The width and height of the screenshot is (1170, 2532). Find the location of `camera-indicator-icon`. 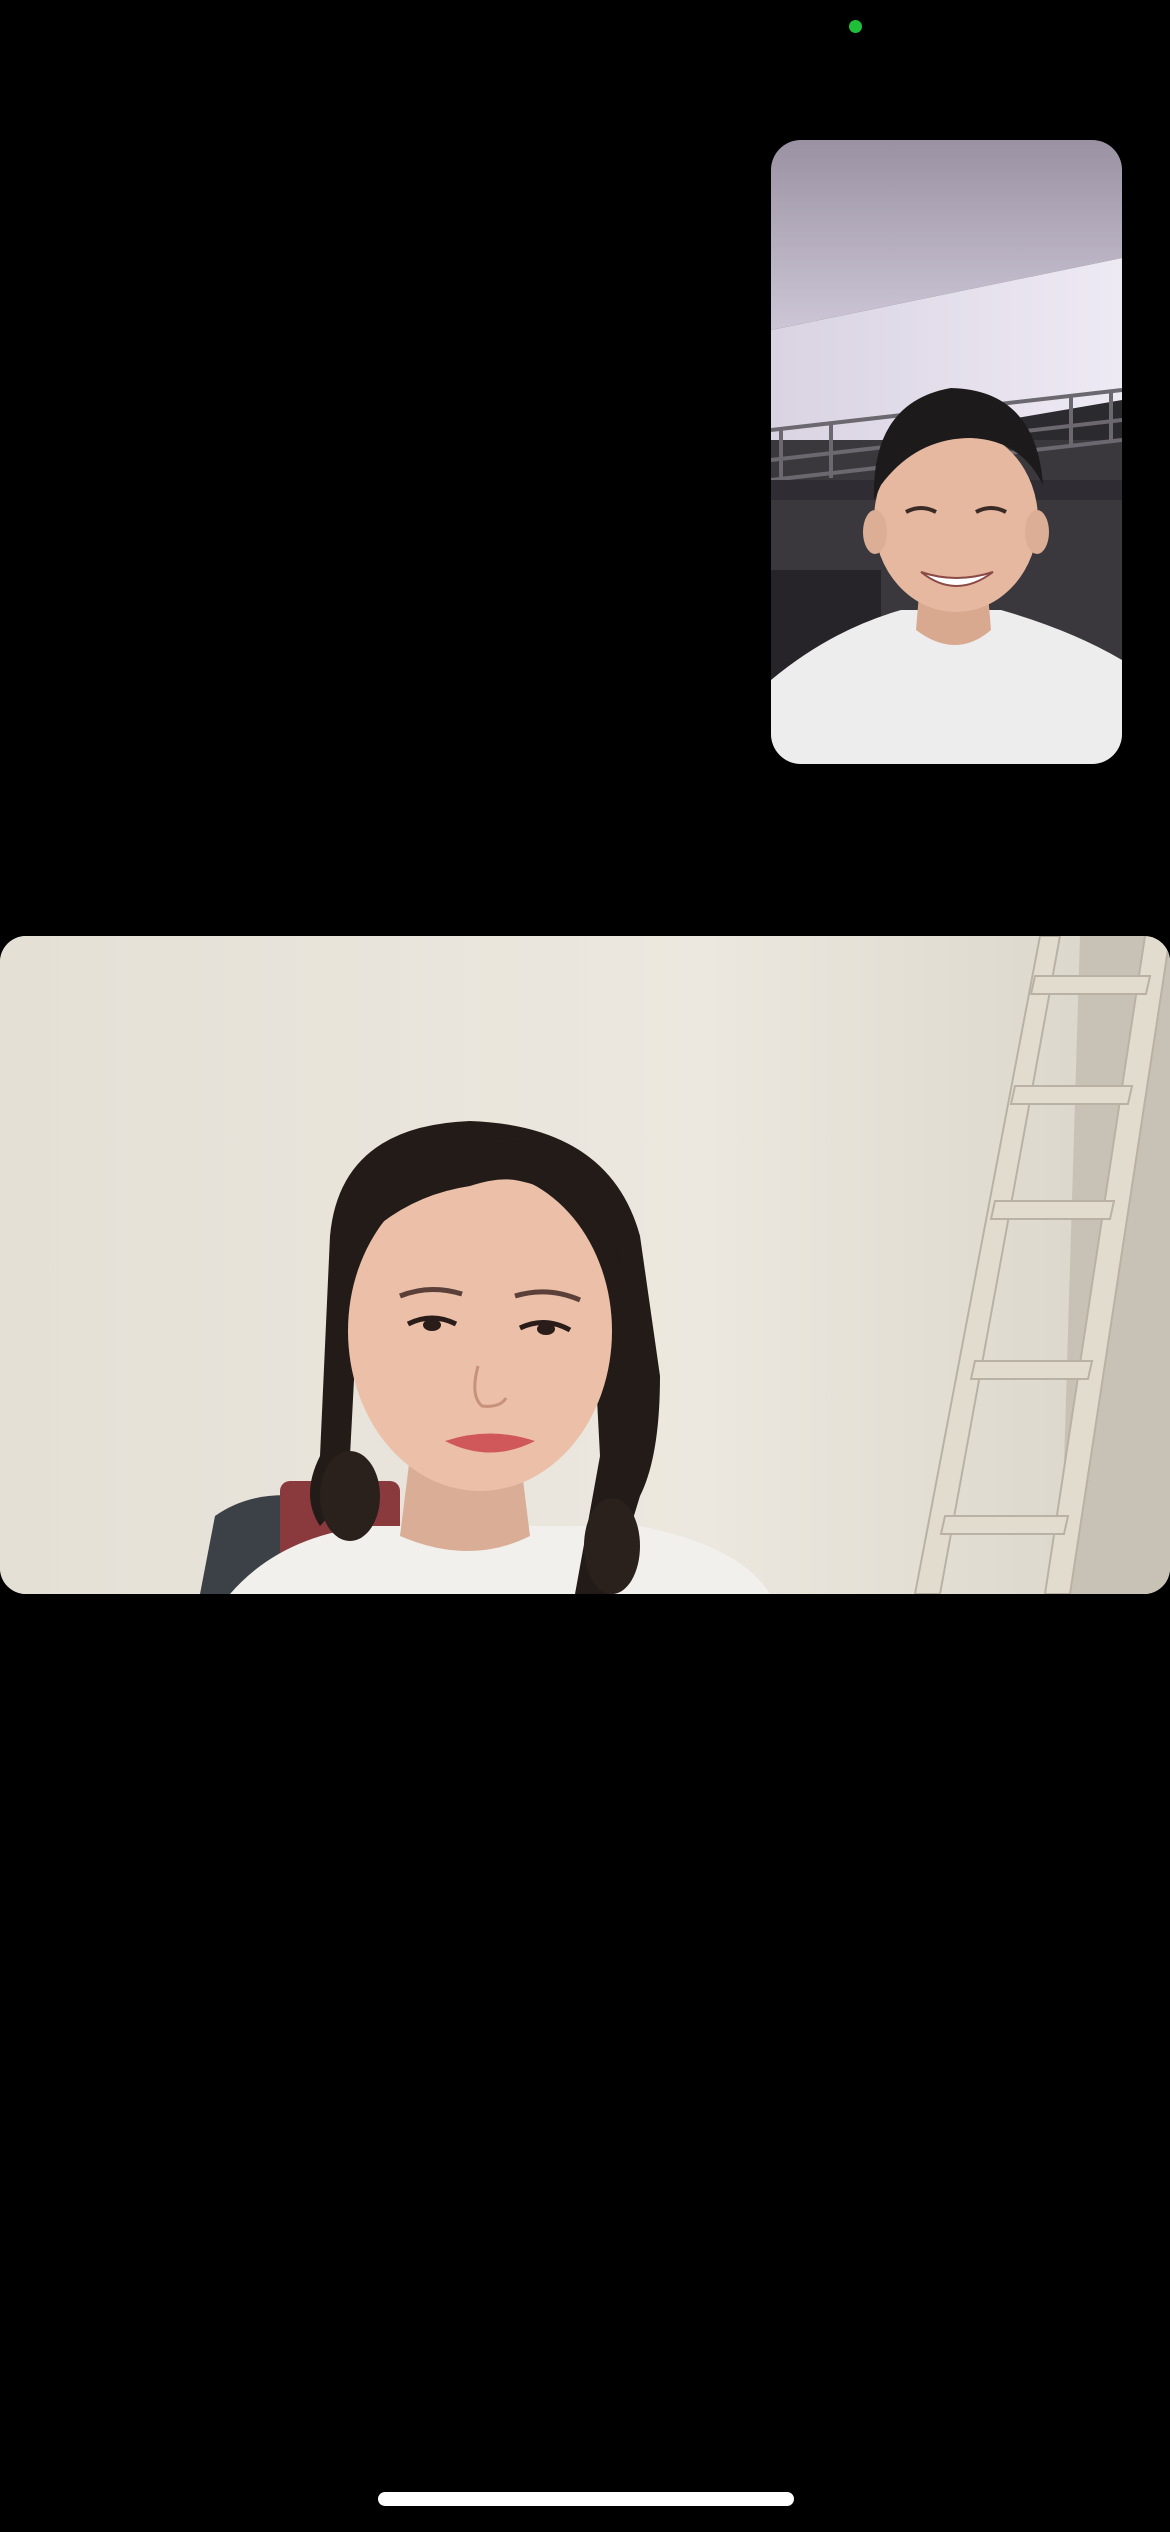

camera-indicator-icon is located at coordinates (855, 26).